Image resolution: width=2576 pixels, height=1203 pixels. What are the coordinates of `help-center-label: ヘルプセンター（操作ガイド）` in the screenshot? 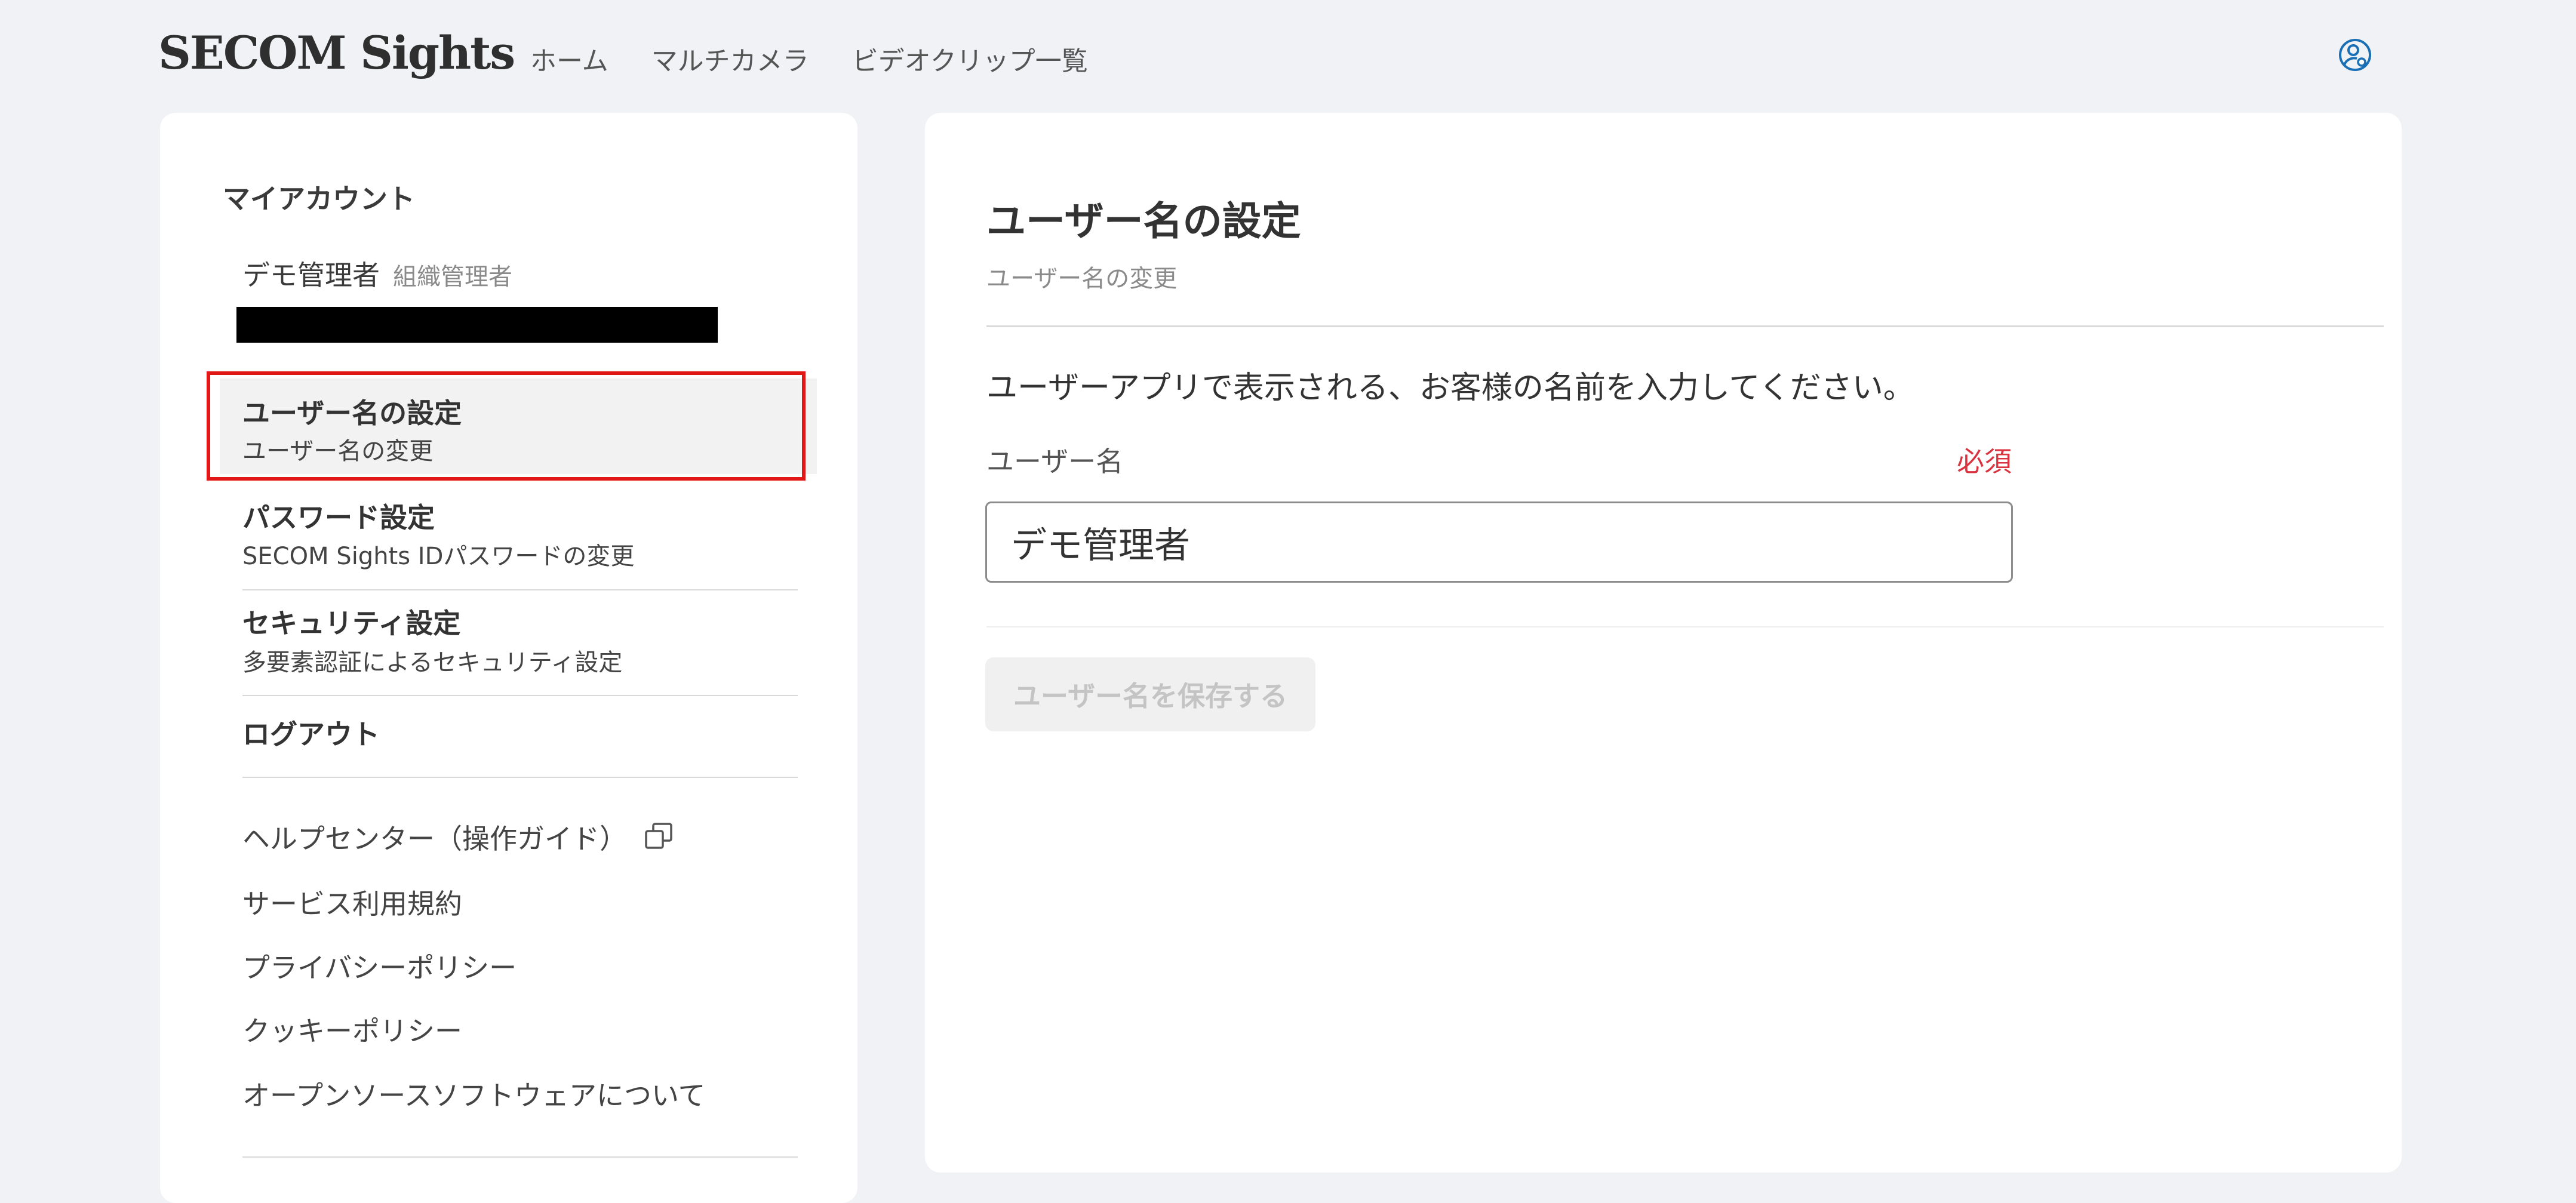 It's located at (435, 839).